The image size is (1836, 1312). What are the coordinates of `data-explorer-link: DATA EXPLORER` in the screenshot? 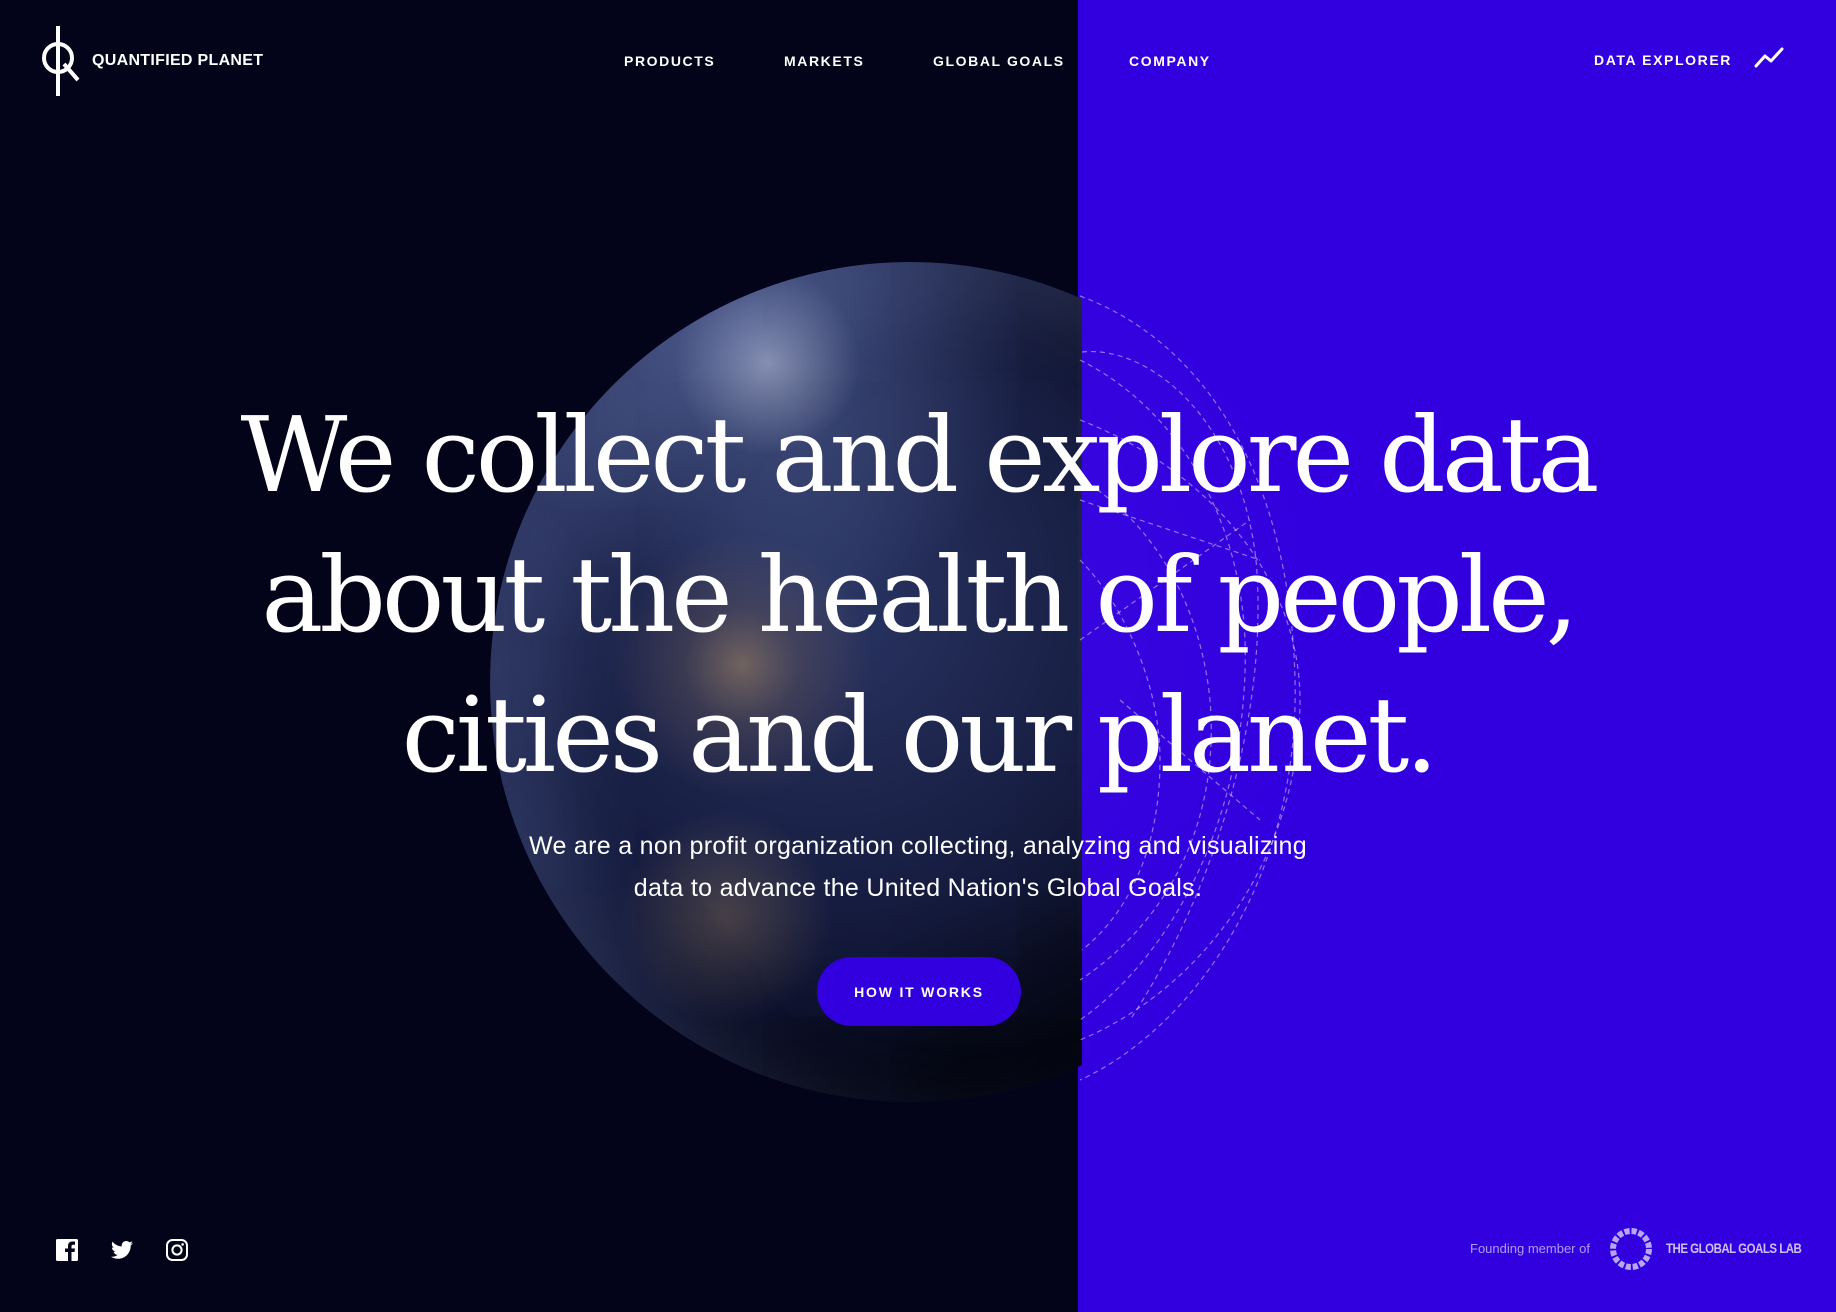 It's located at (1663, 60).